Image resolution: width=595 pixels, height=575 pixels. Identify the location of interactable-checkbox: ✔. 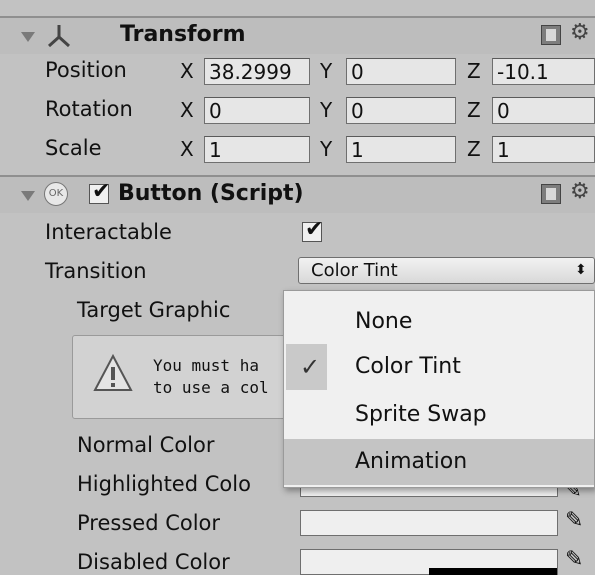
(312, 229).